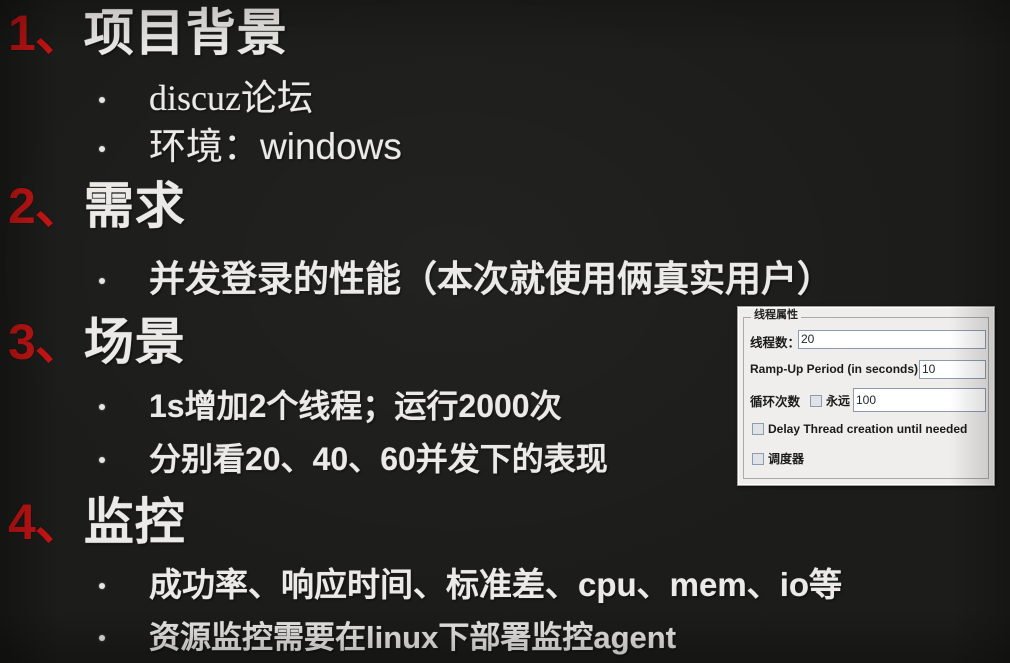  Describe the element at coordinates (387, 637) in the screenshot. I see `bullet-item: 资源监控需要在linux下部署监控agent` at that location.